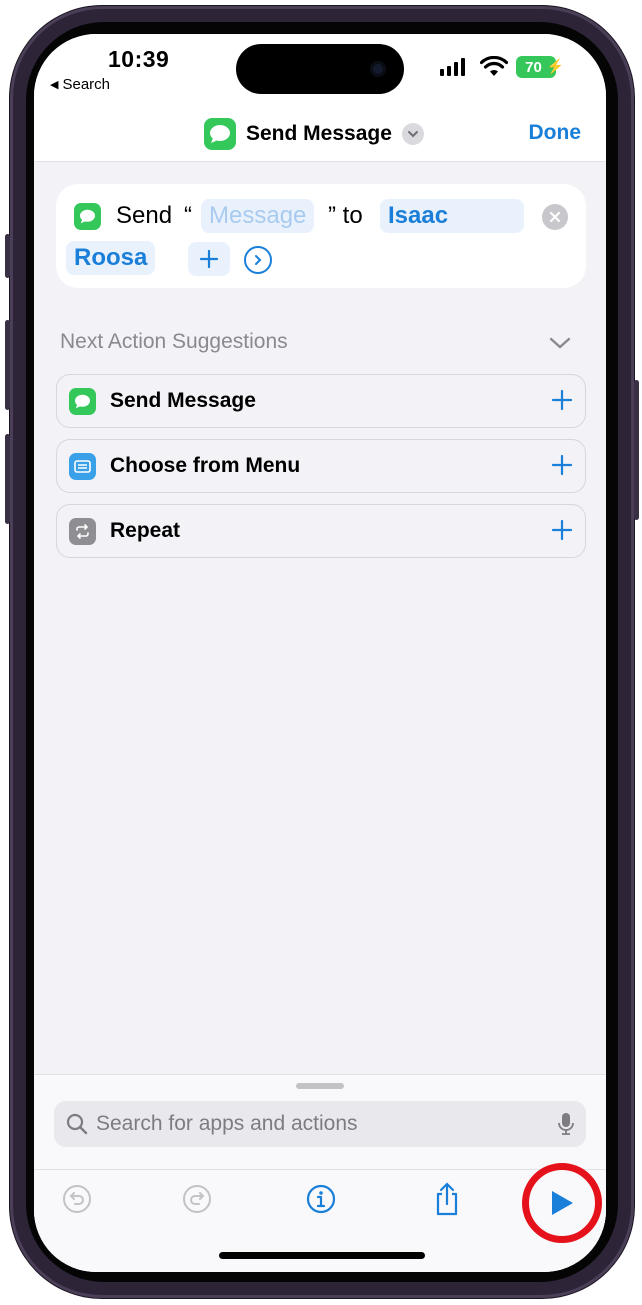 The image size is (642, 1305). Describe the element at coordinates (533, 67) in the screenshot. I see `battery-level: 70` at that location.